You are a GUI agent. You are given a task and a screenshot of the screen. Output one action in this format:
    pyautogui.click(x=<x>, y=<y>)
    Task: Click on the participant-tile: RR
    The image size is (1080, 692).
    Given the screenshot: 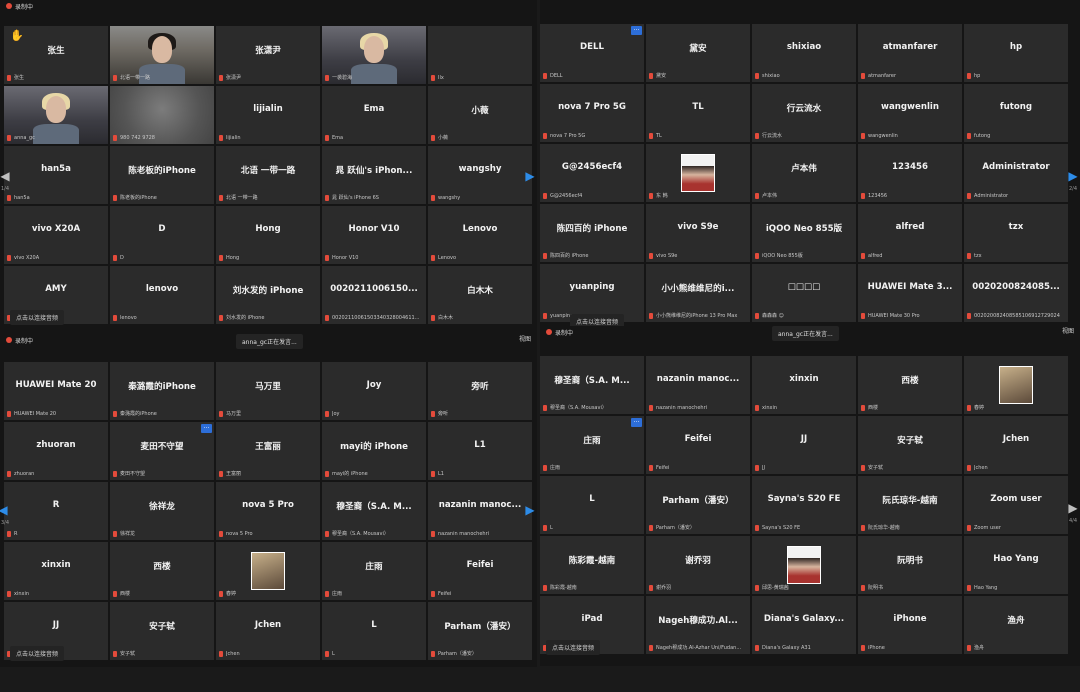 What is the action you would take?
    pyautogui.click(x=56, y=511)
    